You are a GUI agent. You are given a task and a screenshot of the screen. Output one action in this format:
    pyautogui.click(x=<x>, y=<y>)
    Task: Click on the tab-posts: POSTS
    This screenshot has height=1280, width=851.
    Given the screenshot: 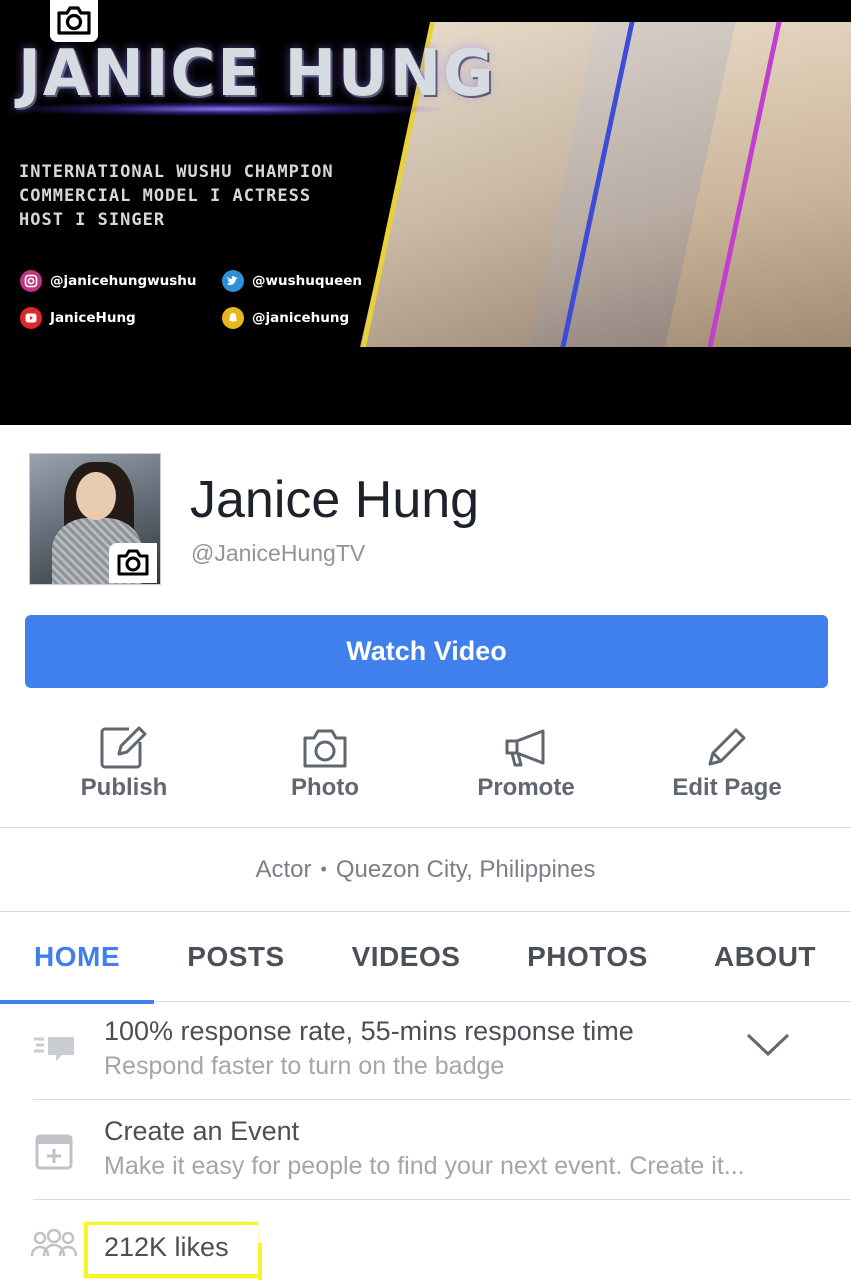 What is the action you would take?
    pyautogui.click(x=236, y=957)
    